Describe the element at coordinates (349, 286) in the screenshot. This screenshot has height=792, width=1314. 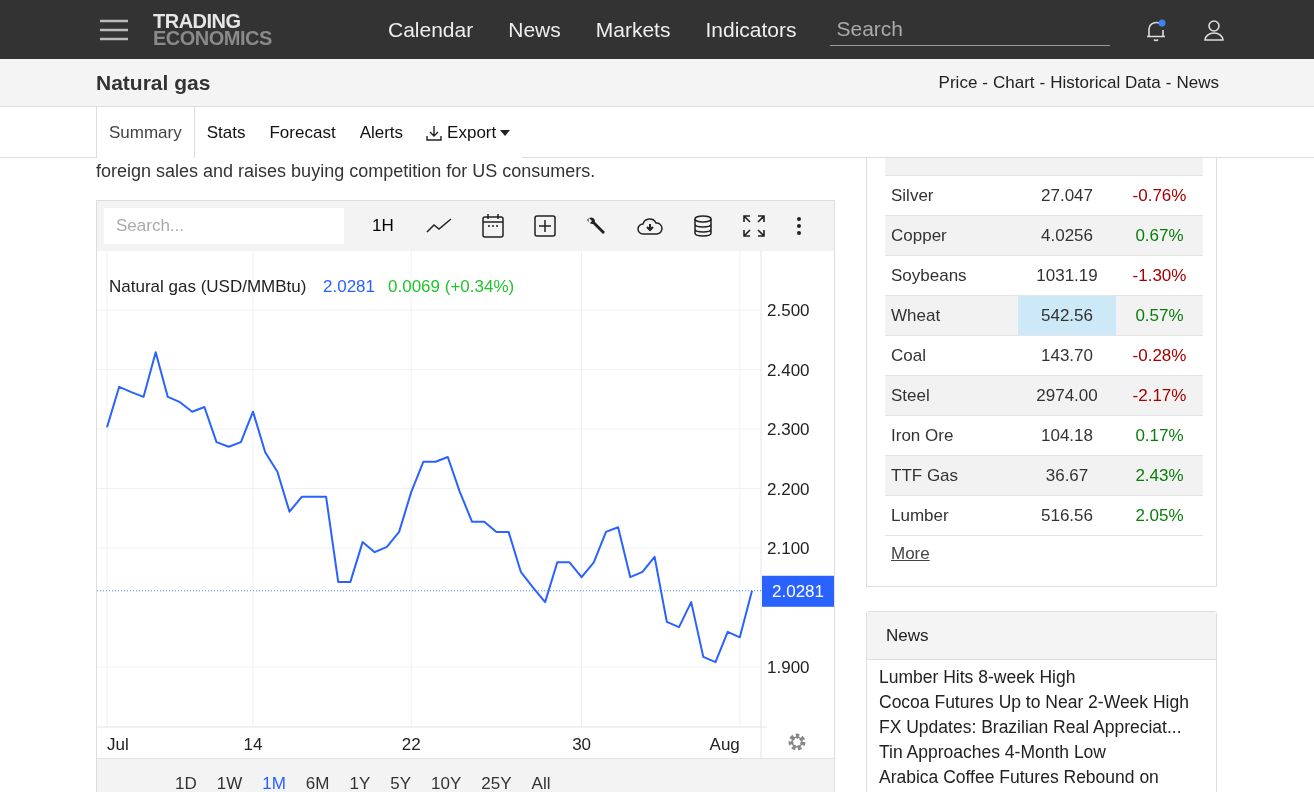
I see `legend-price: 2.0281` at that location.